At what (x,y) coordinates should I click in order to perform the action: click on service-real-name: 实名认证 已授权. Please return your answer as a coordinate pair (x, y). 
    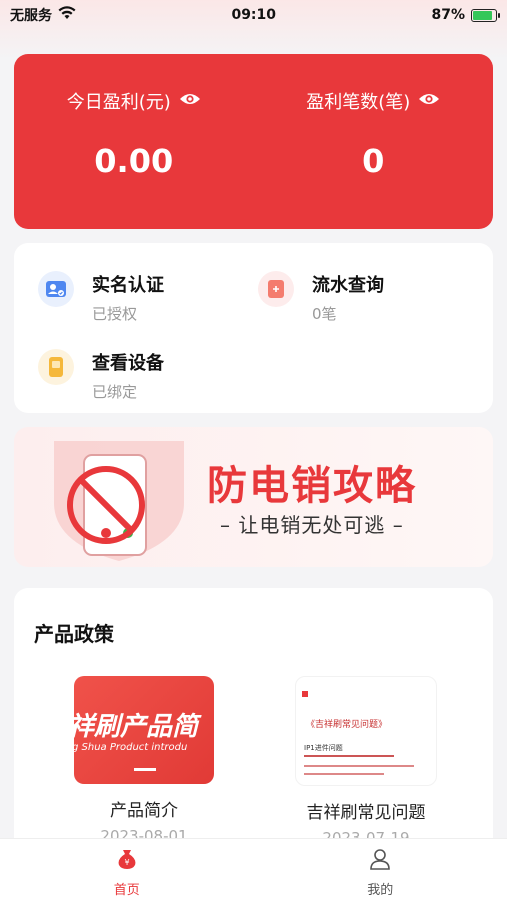
    Looking at the image, I should click on (101, 297).